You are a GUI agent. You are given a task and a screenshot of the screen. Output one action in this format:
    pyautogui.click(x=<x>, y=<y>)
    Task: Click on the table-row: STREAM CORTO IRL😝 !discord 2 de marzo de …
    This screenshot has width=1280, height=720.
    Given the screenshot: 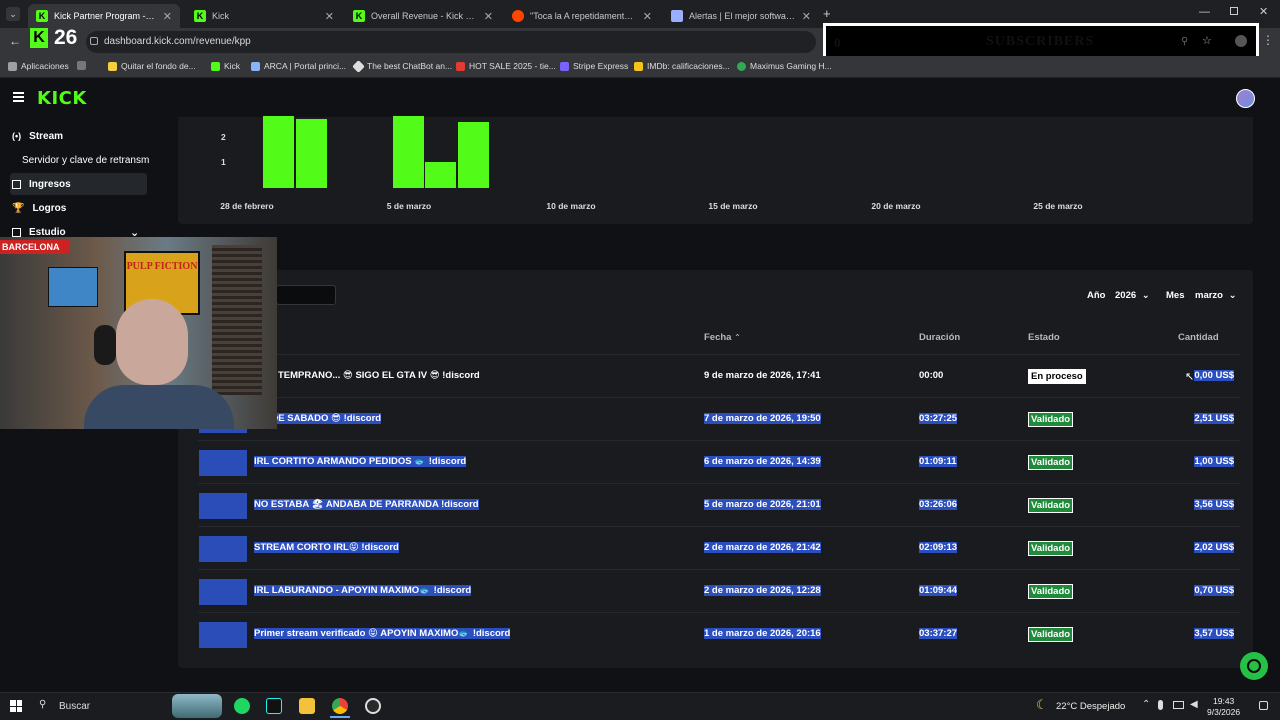 What is the action you would take?
    pyautogui.click(x=719, y=547)
    